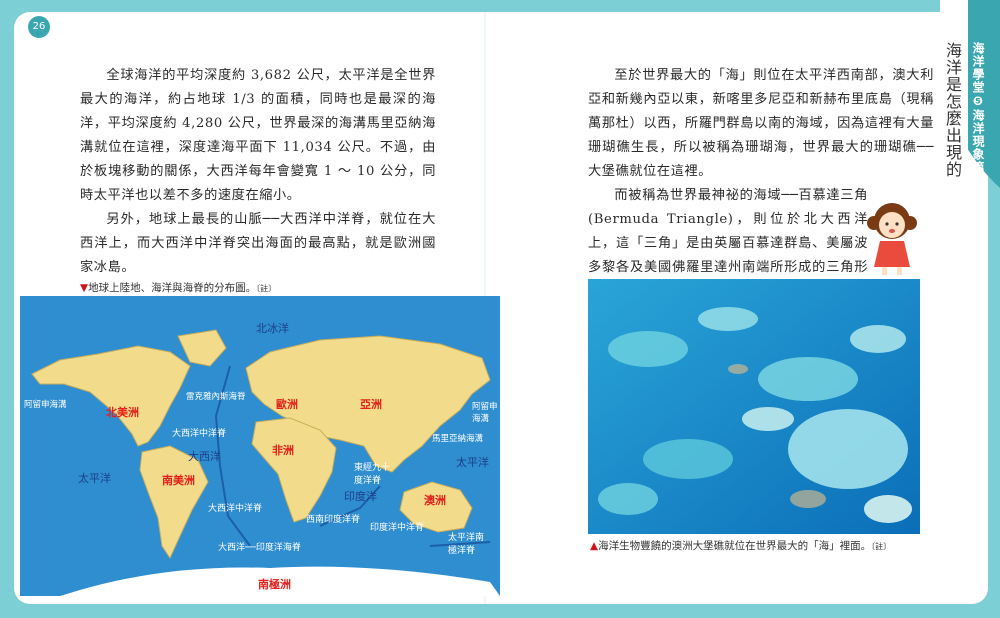  I want to click on label-asia: 亞洲, so click(371, 404).